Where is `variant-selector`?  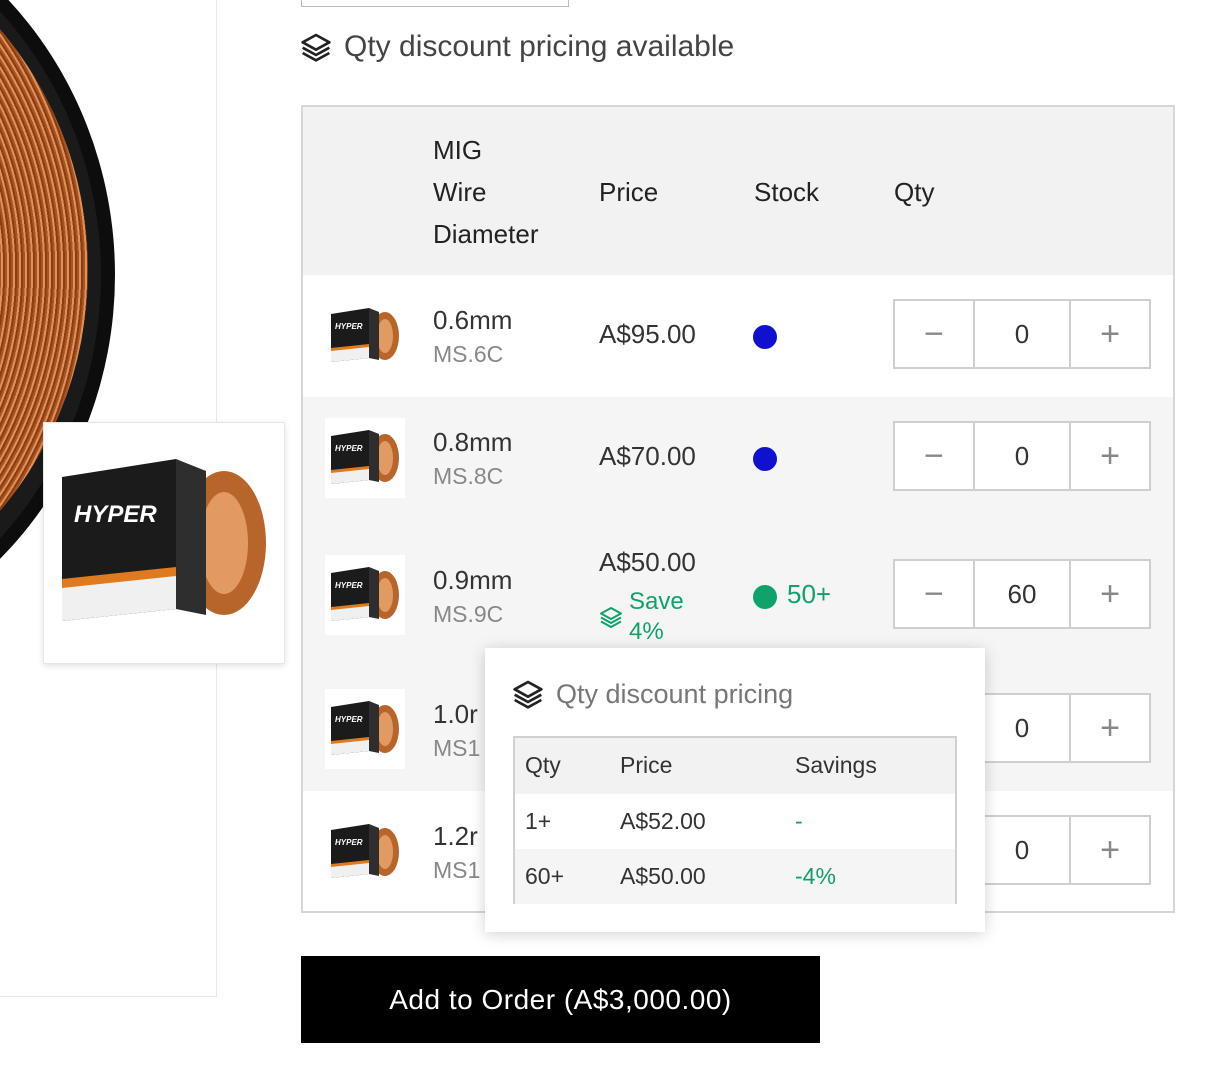 variant-selector is located at coordinates (435, 3).